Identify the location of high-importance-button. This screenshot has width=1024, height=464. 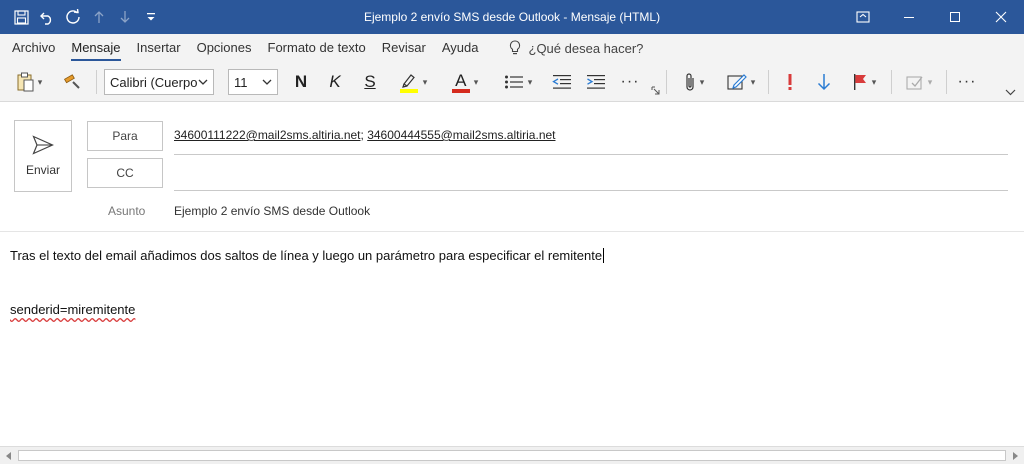
(790, 82).